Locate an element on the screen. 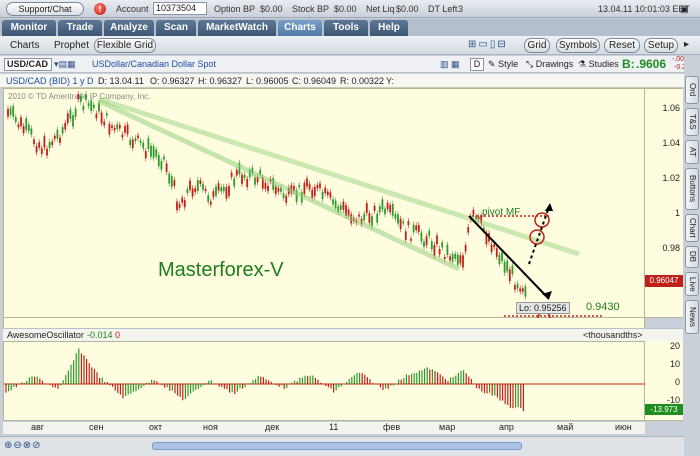  support-chat-button: Support/Chat is located at coordinates (45, 9).